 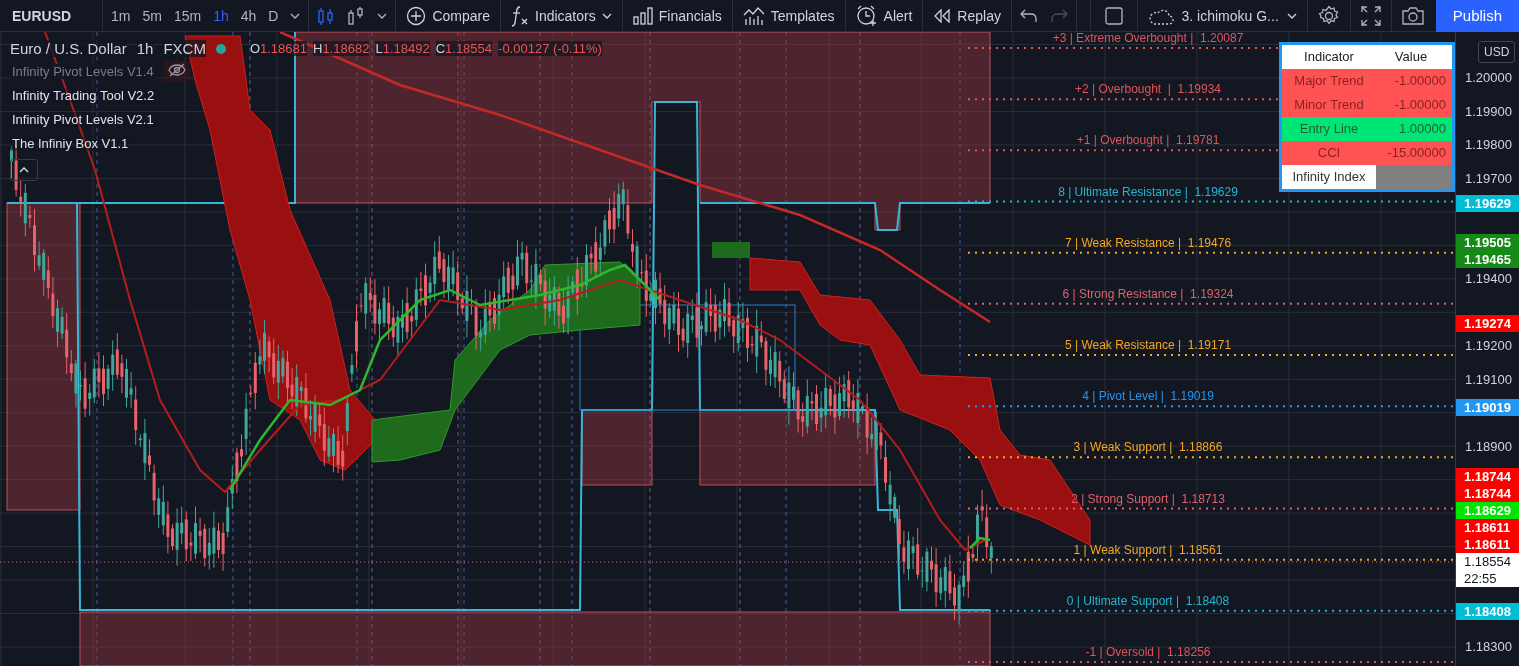 I want to click on settings-icon, so click(x=1328, y=15).